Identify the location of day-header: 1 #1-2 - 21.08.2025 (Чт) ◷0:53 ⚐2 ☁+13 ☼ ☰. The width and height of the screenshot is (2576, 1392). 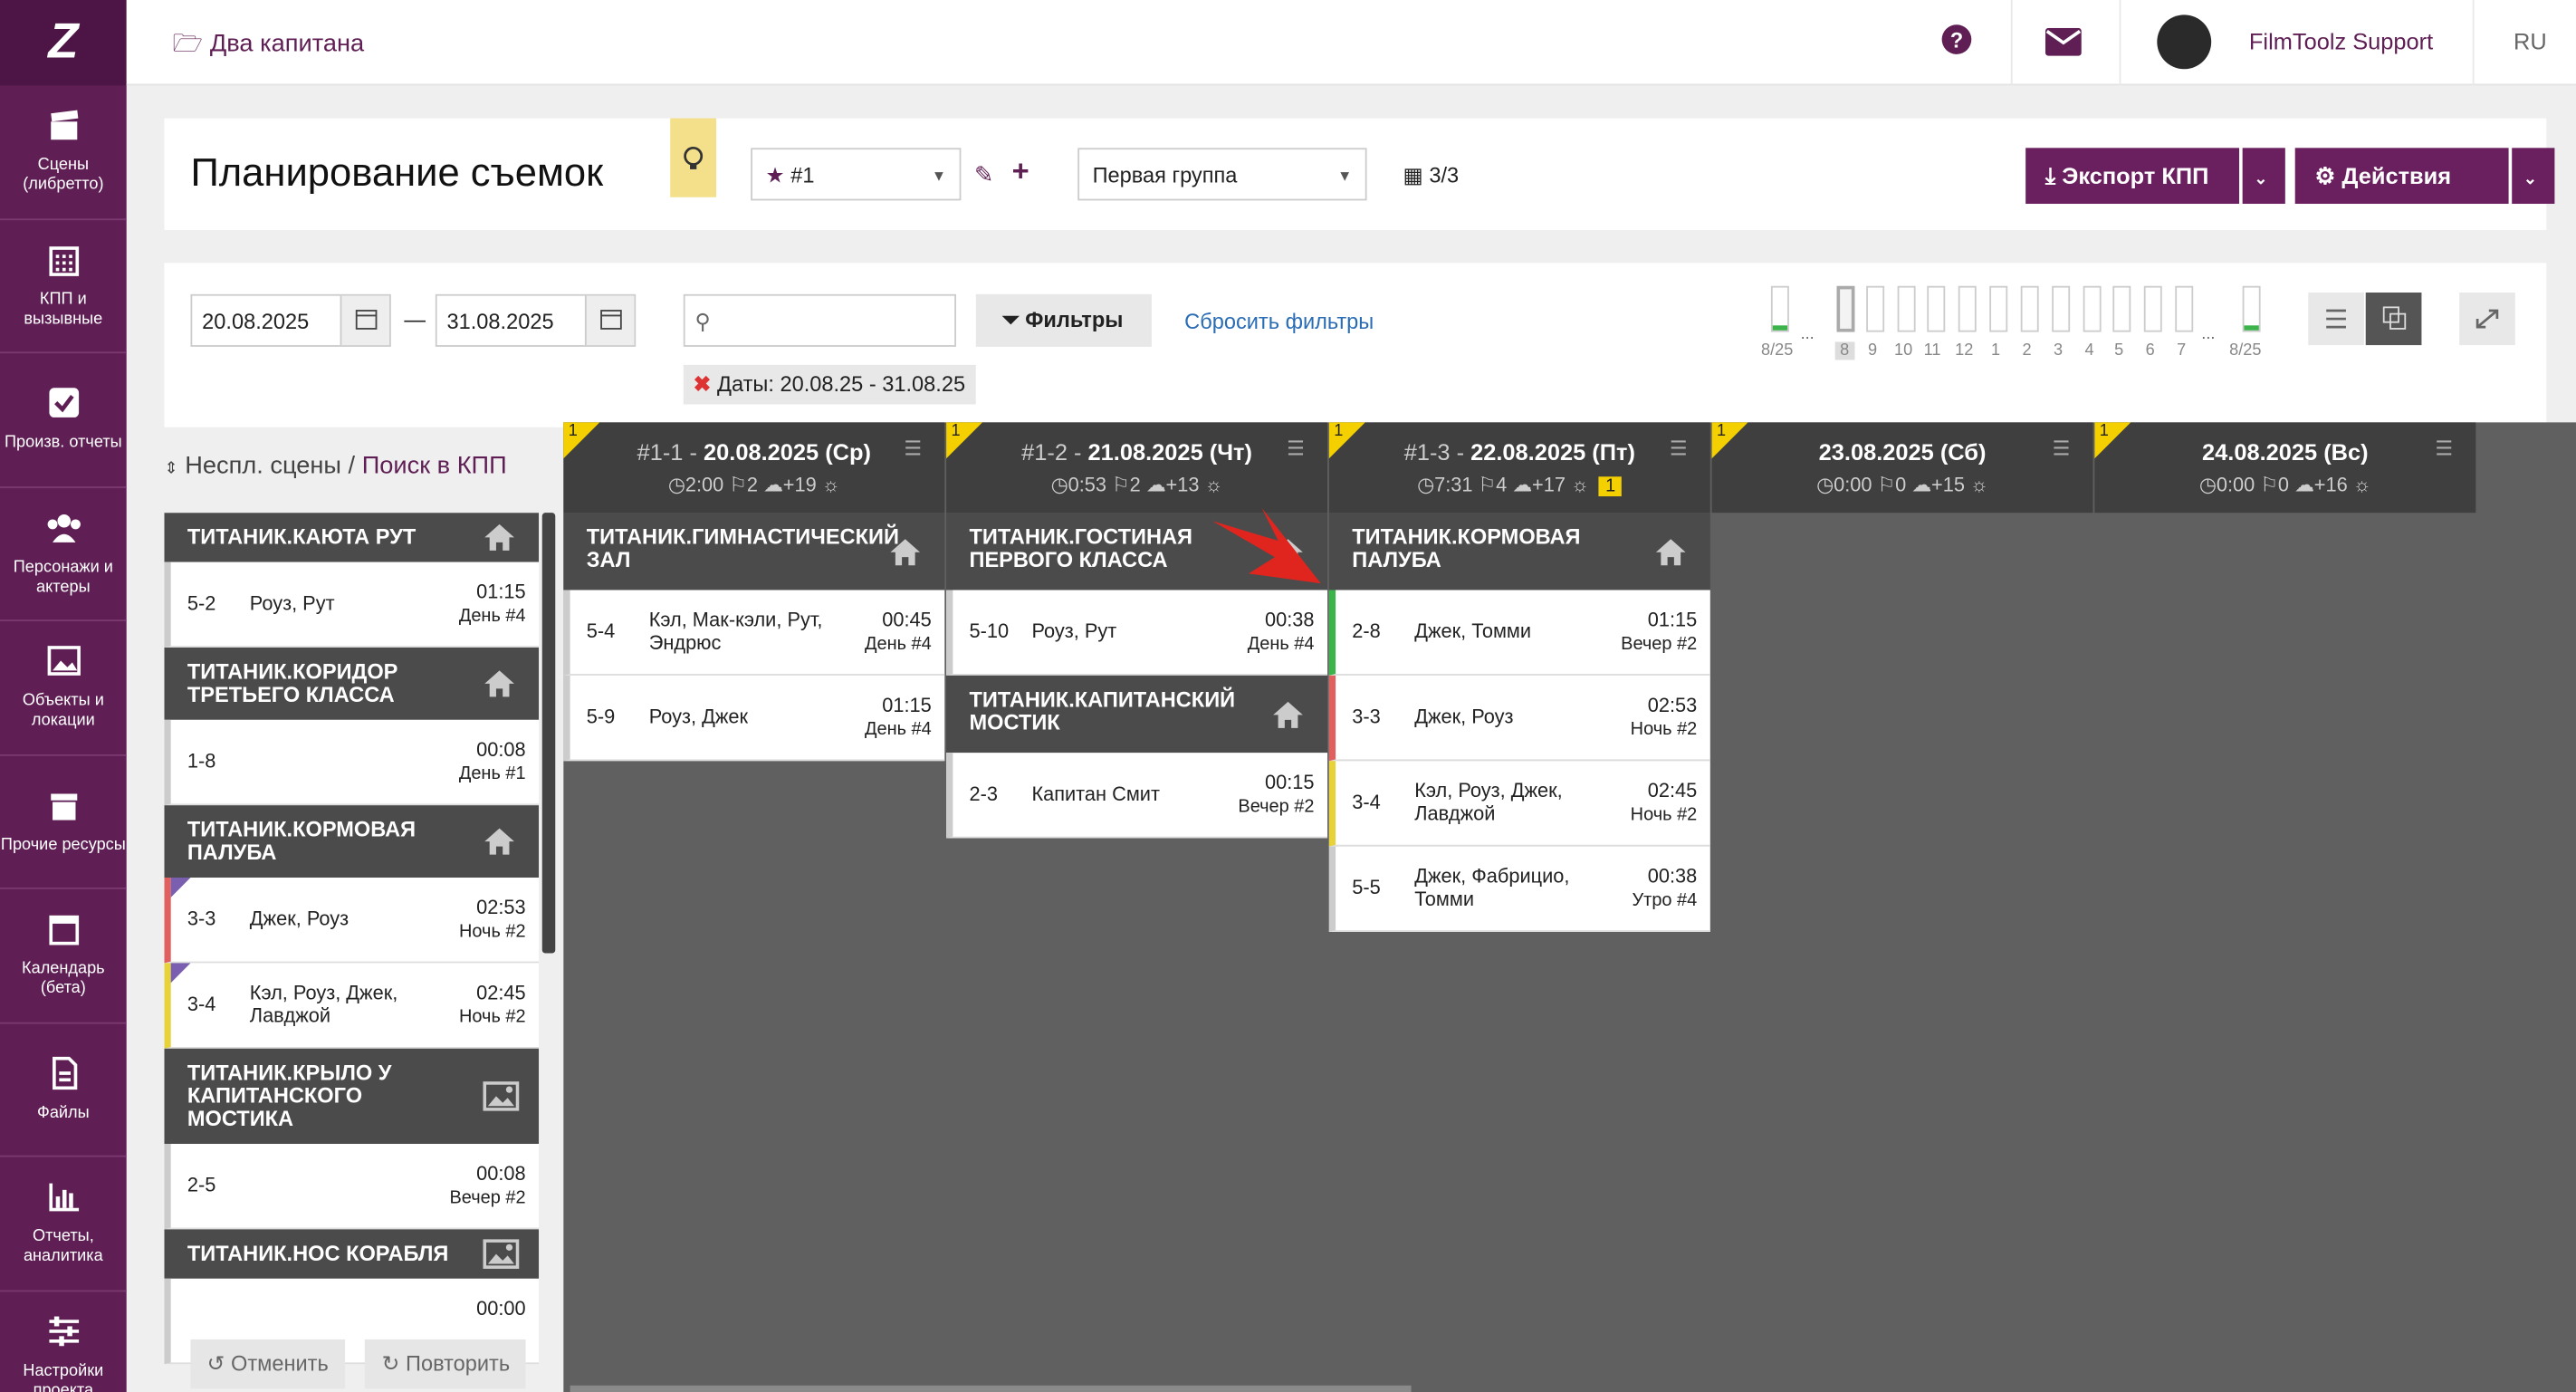
(1137, 468).